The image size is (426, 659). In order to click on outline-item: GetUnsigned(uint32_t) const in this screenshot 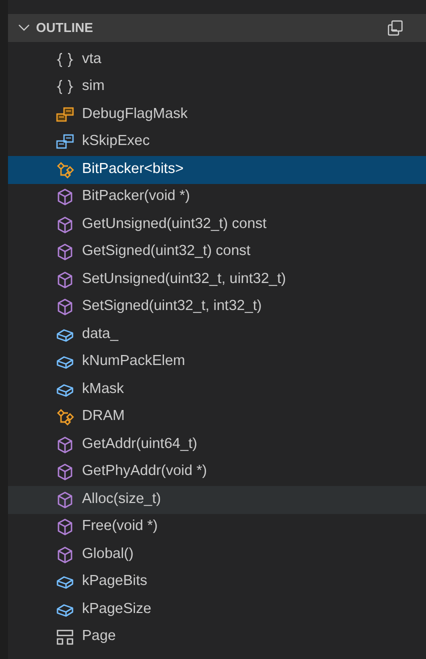, I will do `click(217, 224)`.